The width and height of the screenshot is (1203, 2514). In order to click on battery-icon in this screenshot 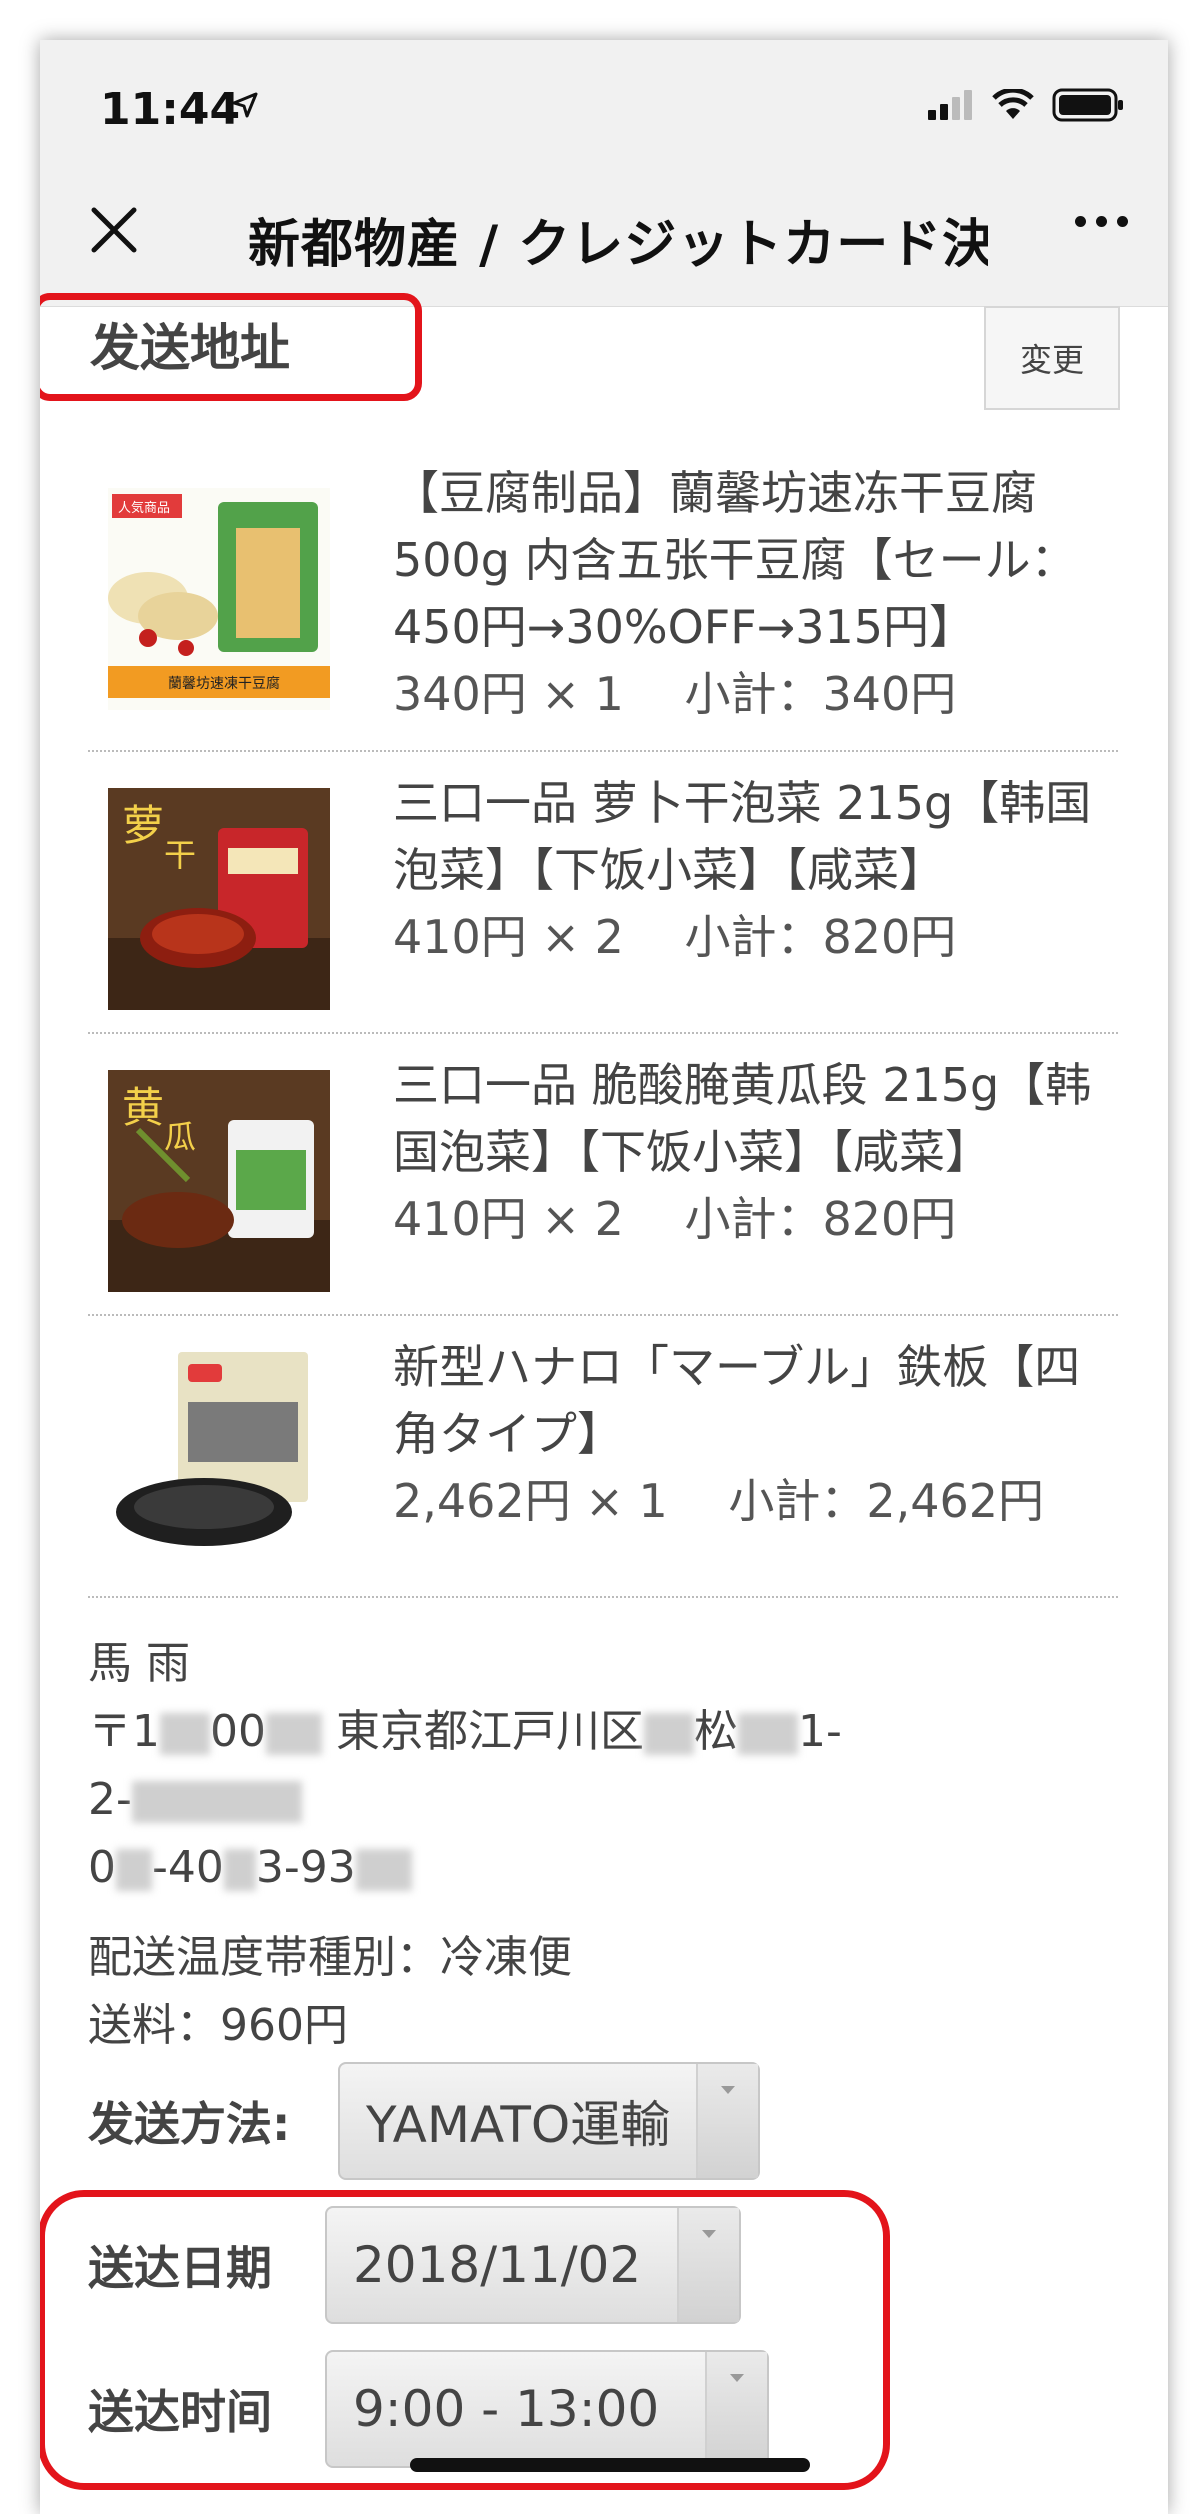, I will do `click(1087, 105)`.